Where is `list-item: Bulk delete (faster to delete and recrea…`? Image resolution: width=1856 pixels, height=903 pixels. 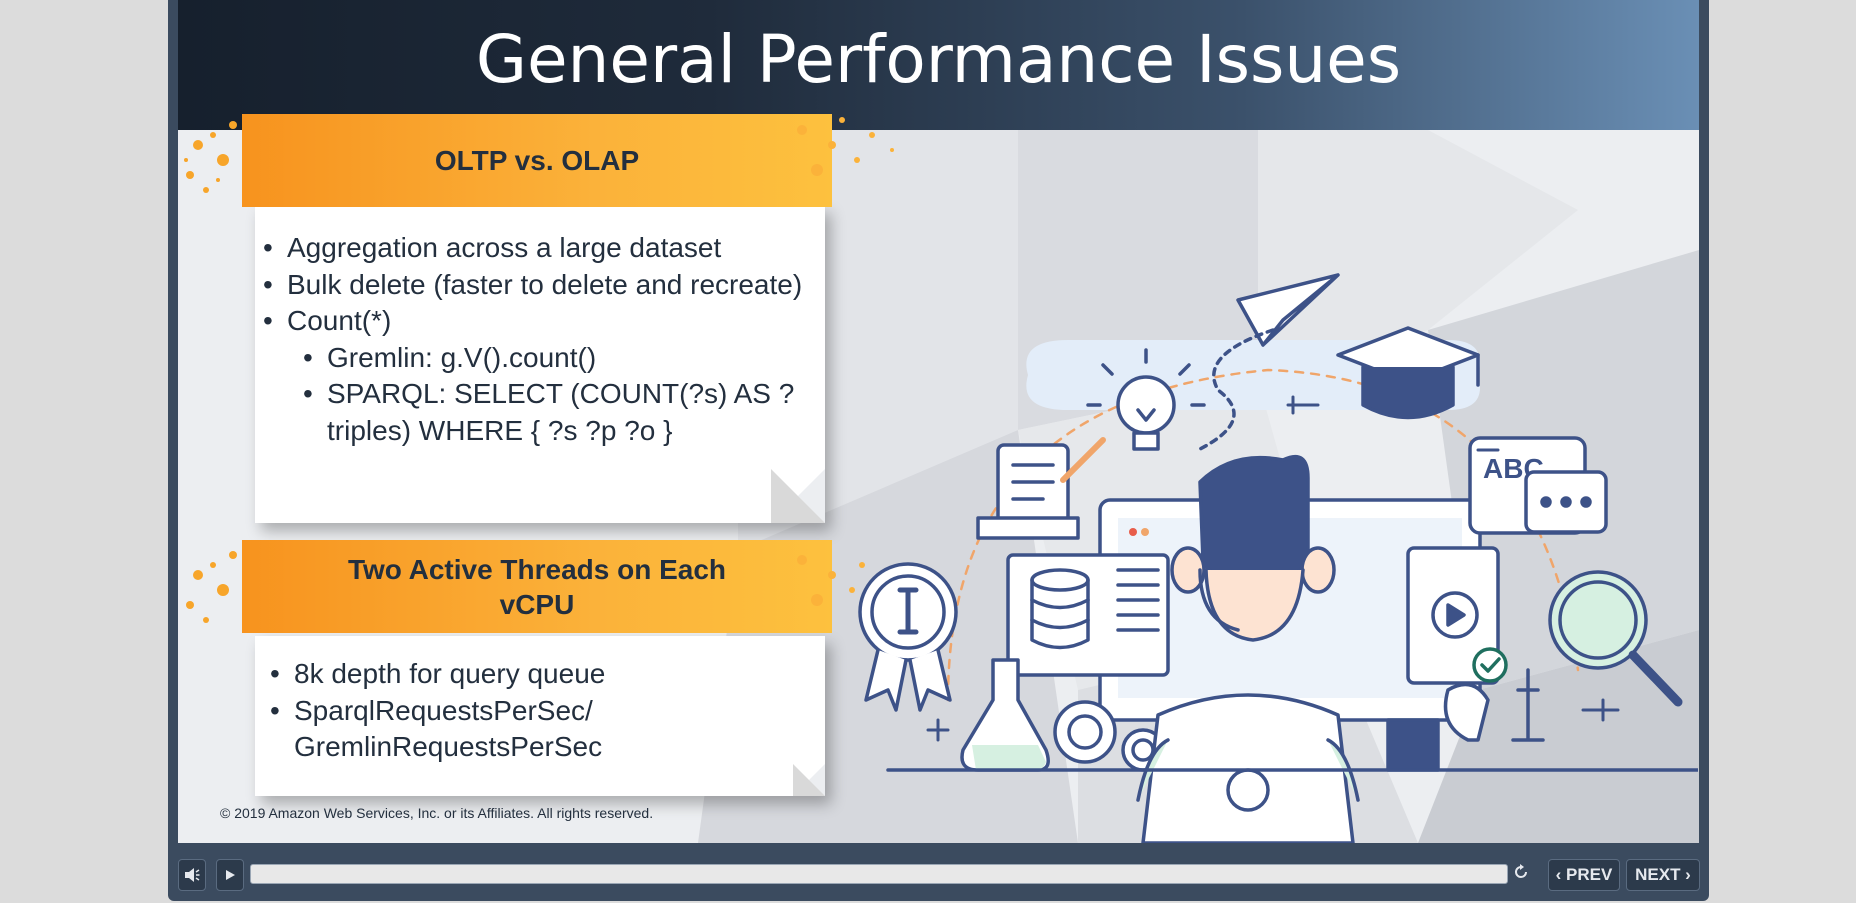
list-item: Bulk delete (faster to delete and recrea… is located at coordinates (533, 285).